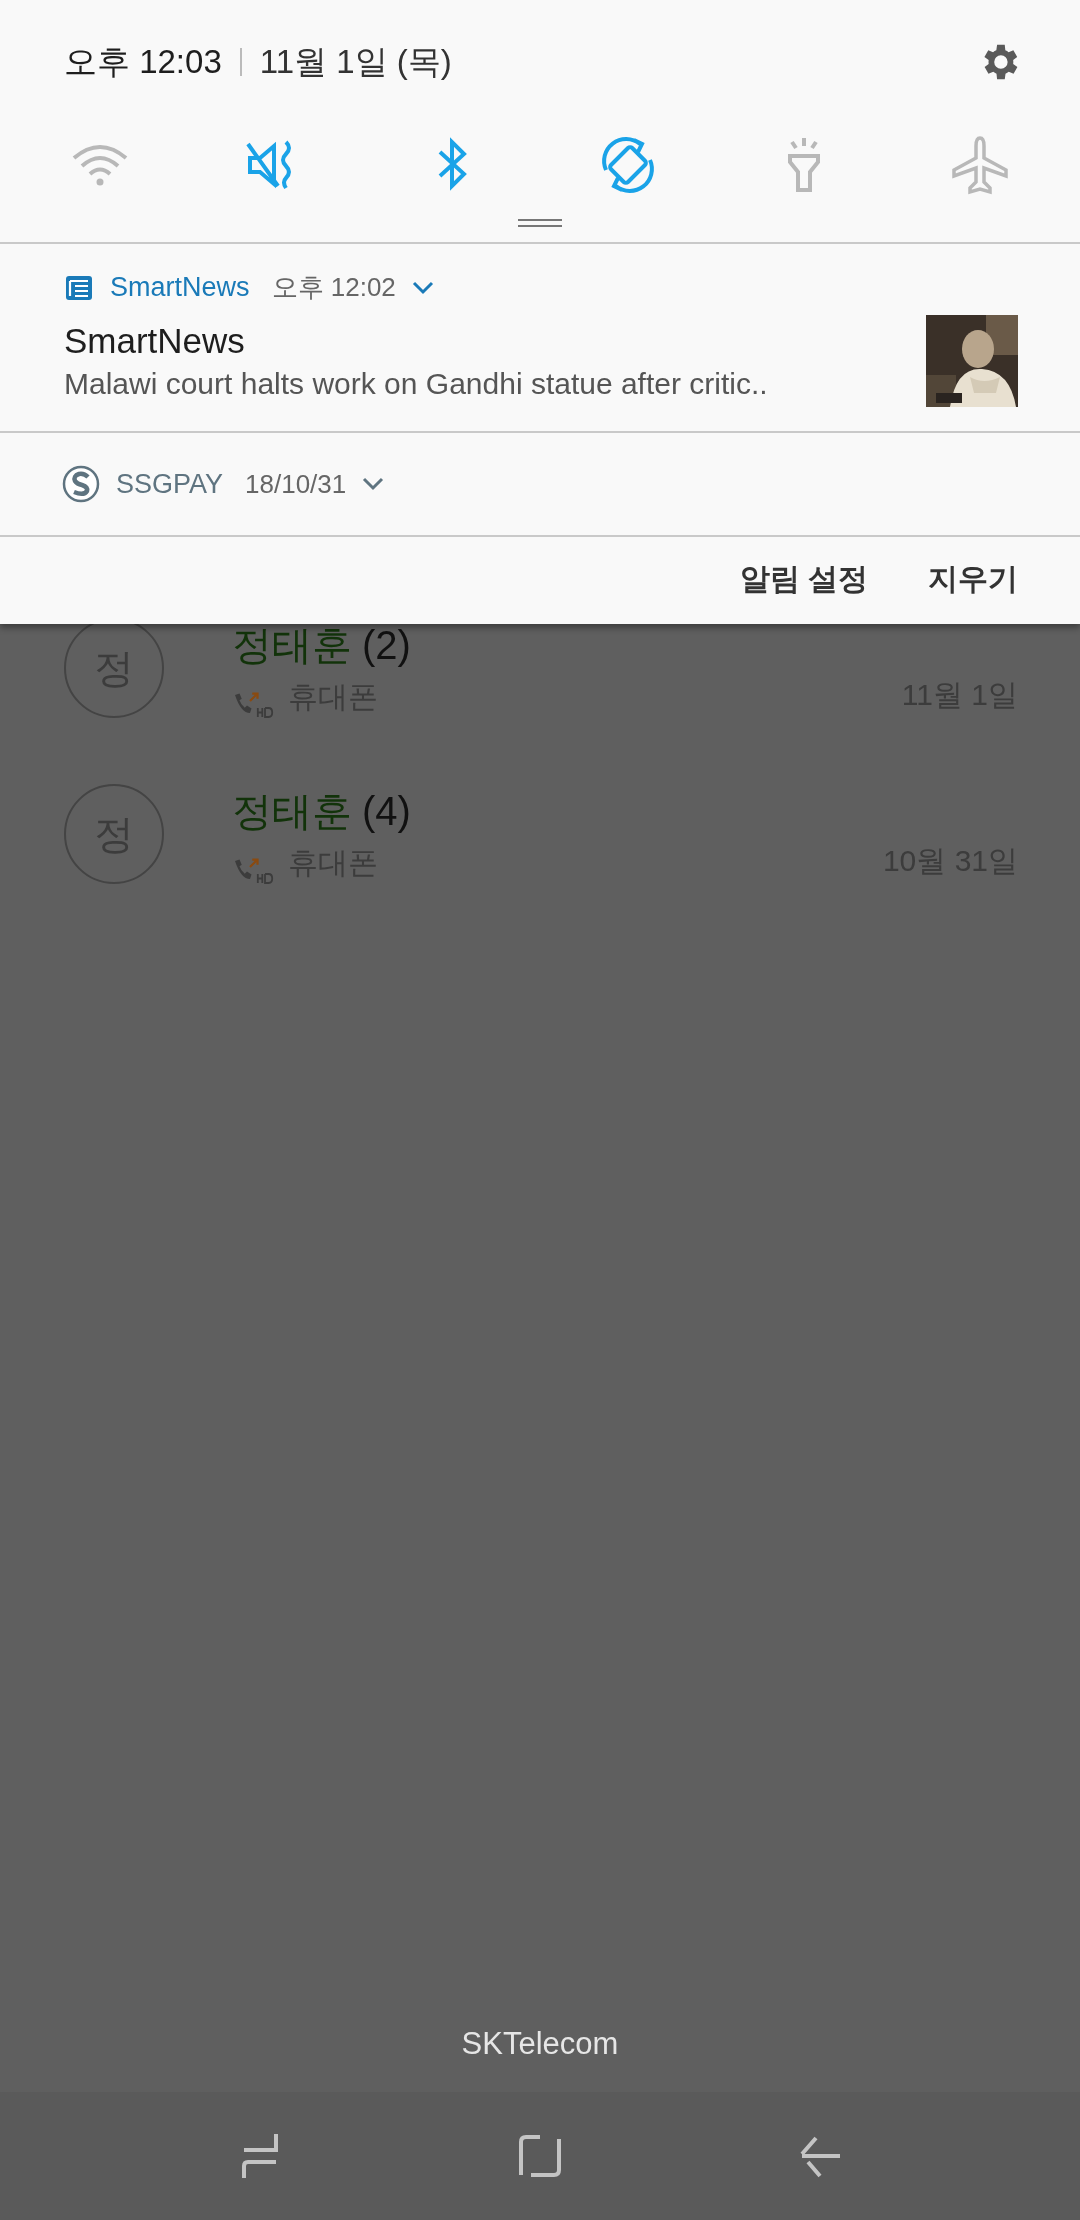 The width and height of the screenshot is (1080, 2220). Describe the element at coordinates (416, 384) in the screenshot. I see `notification-text: Malawi court halts work on Gandhi statue after critic..` at that location.